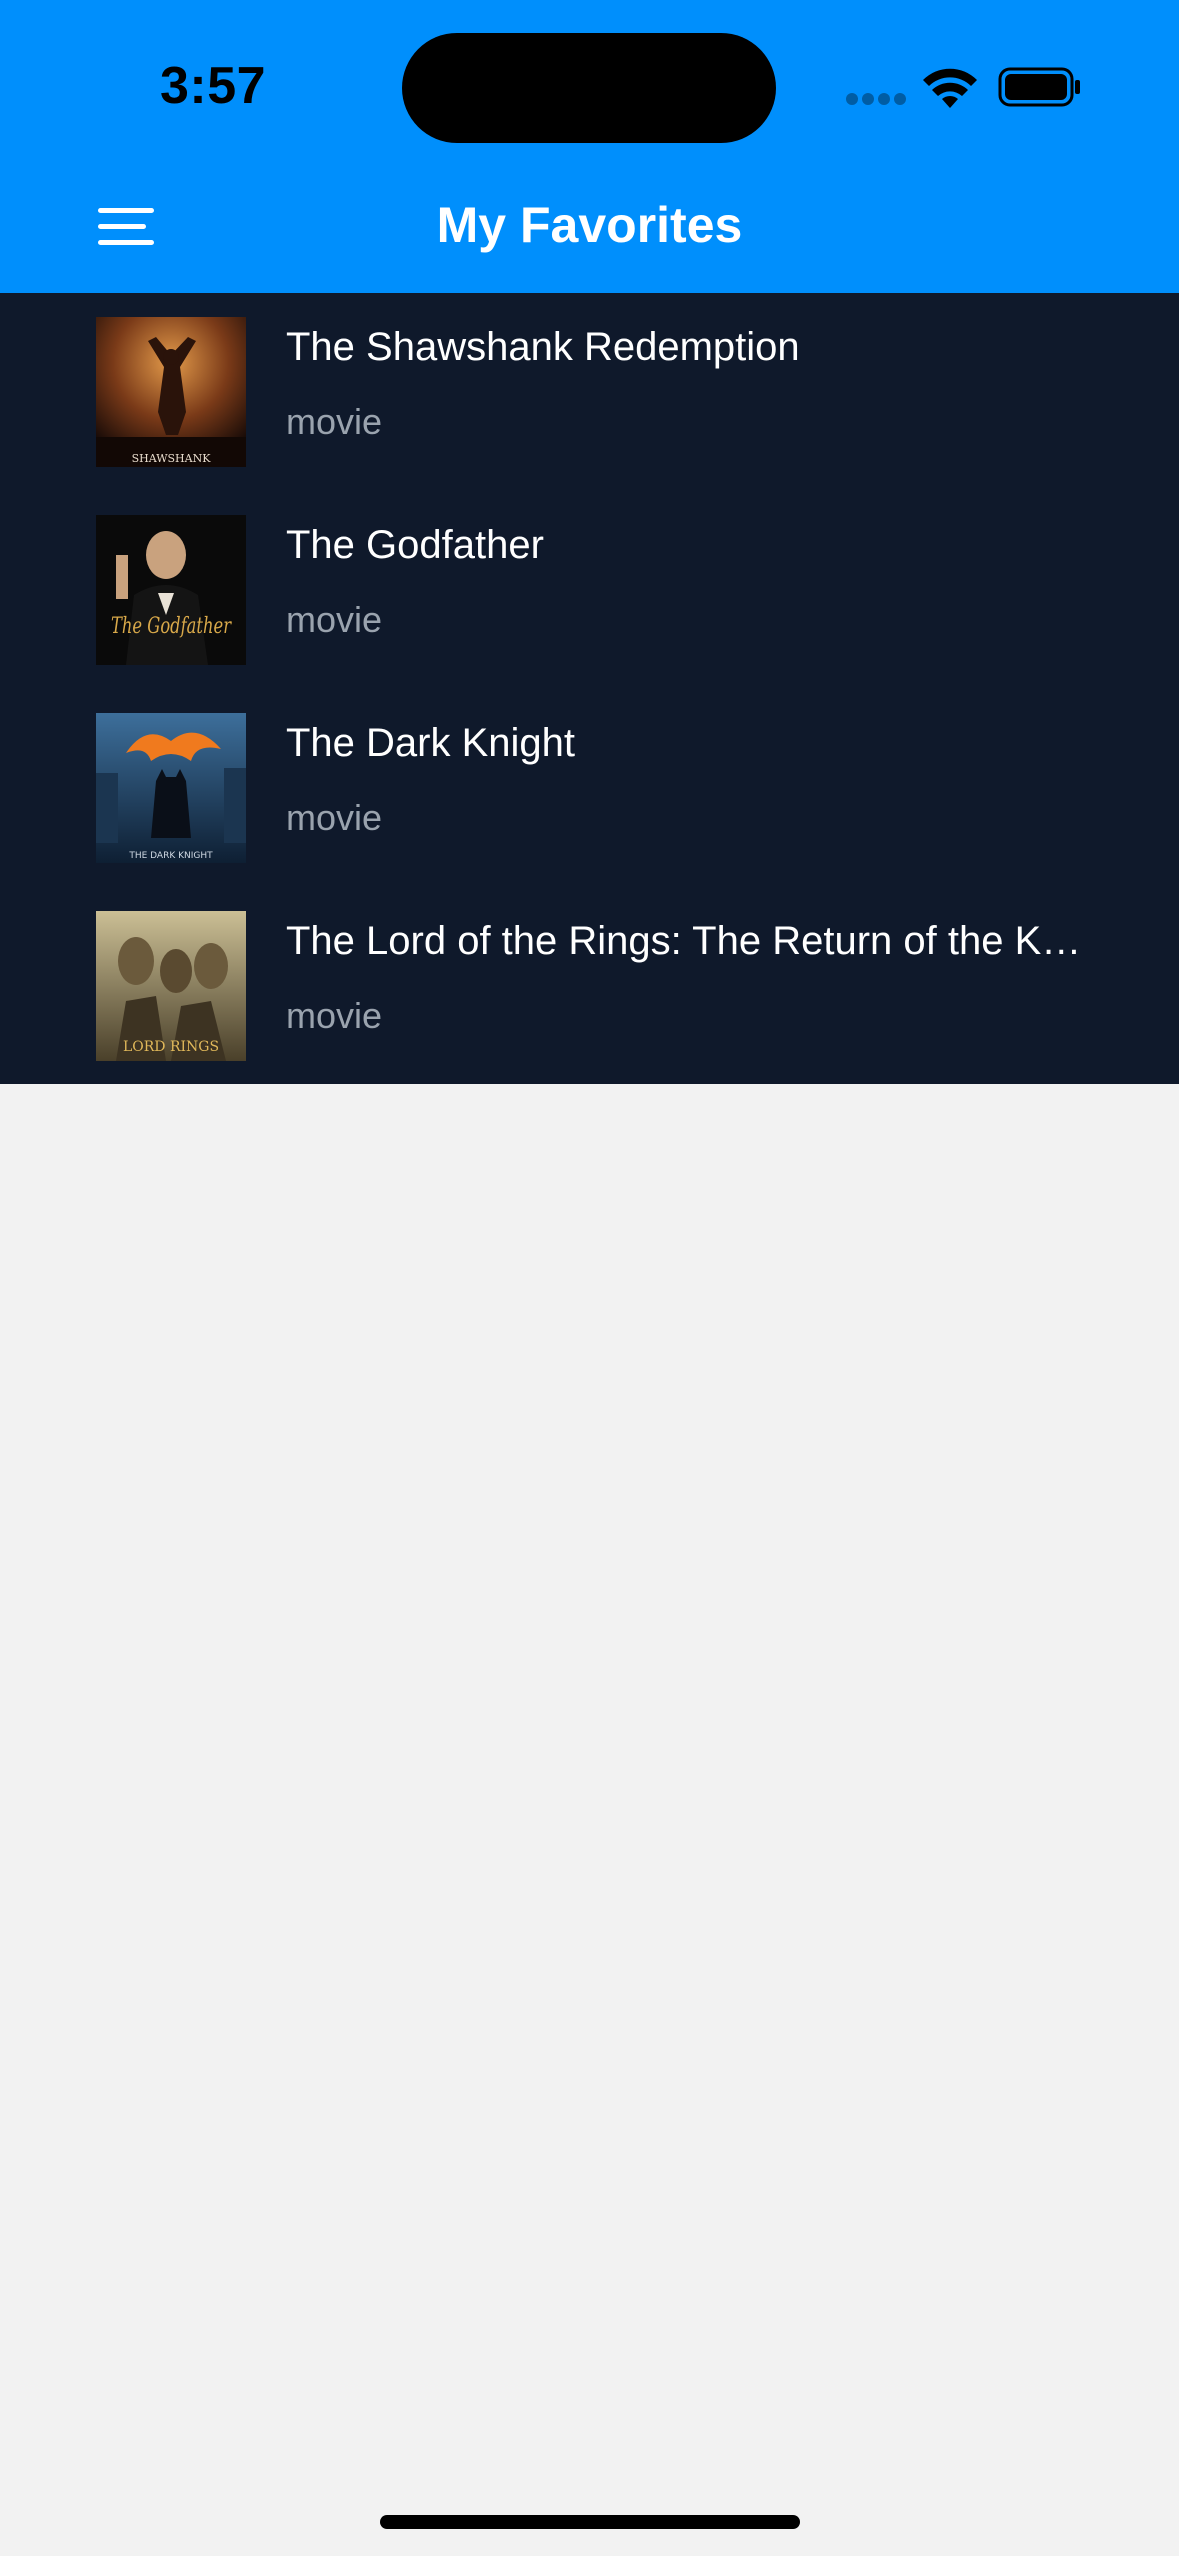  I want to click on item-title: The Dark Knight, so click(431, 743).